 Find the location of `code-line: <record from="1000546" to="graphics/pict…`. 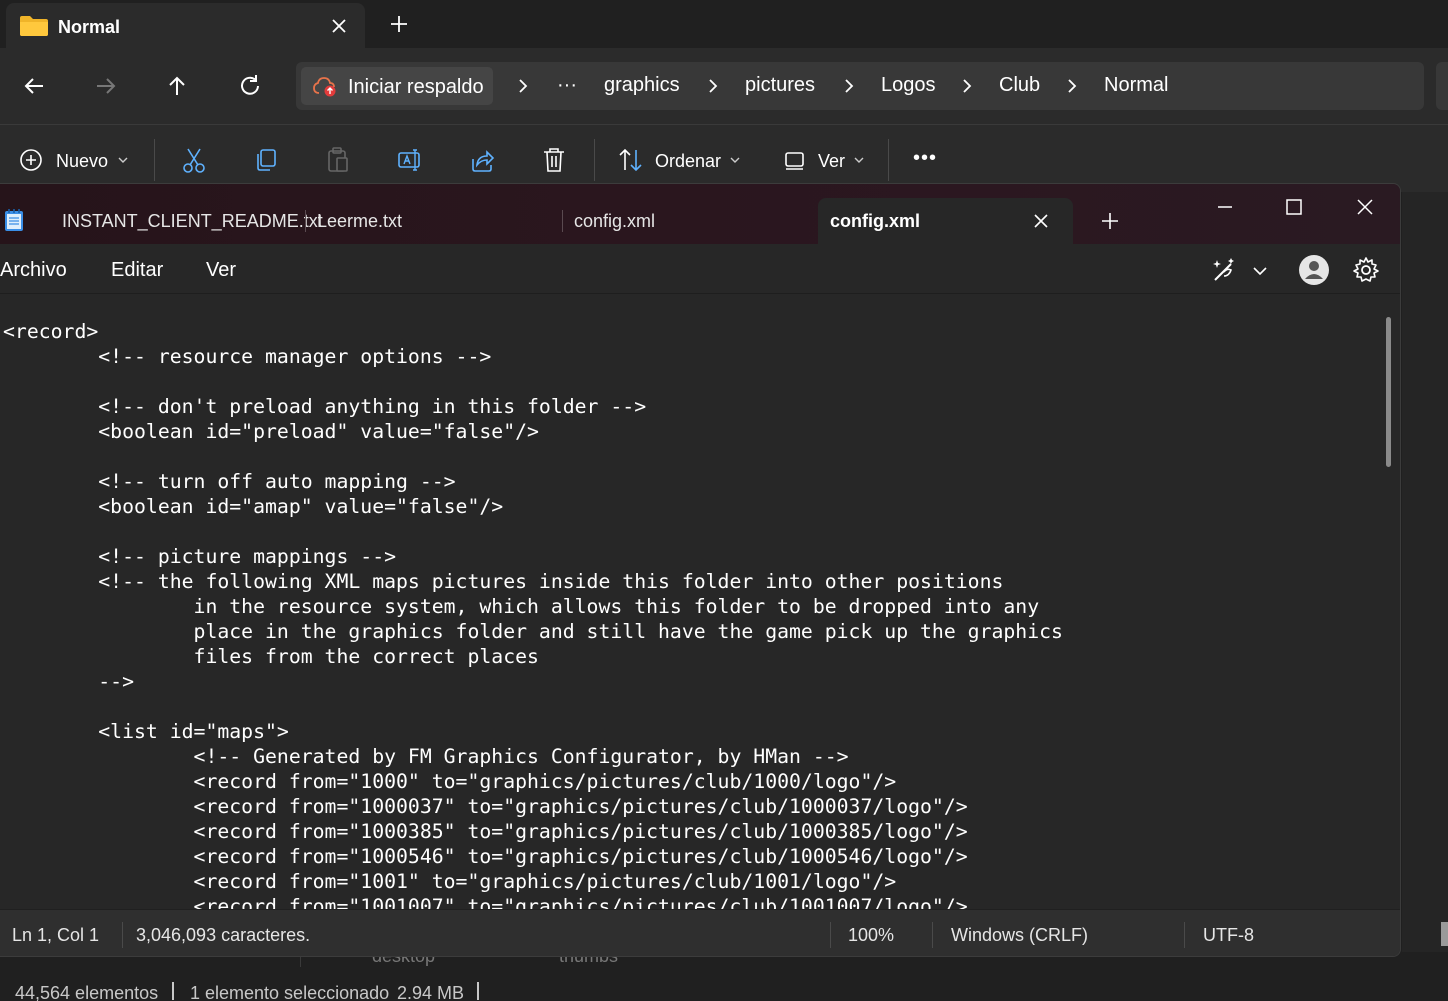

code-line: <record from="1000546" to="graphics/pict… is located at coordinates (533, 856).